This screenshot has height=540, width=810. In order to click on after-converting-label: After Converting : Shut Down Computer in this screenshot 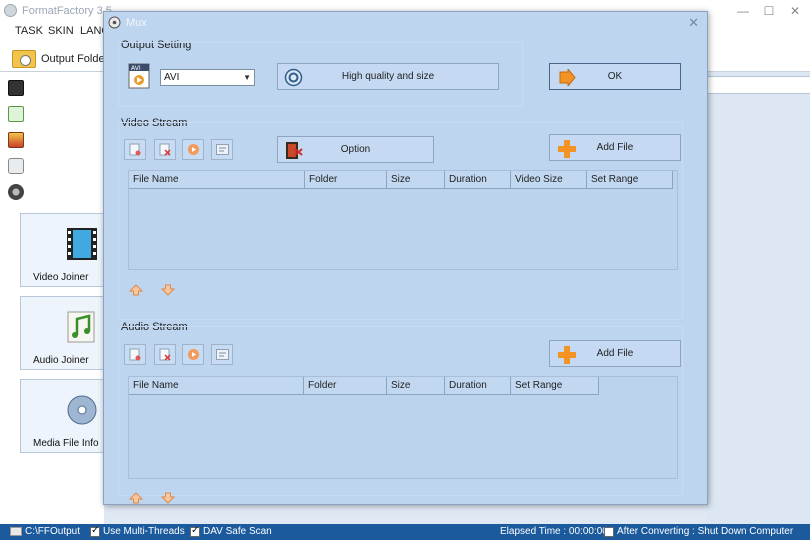, I will do `click(705, 531)`.